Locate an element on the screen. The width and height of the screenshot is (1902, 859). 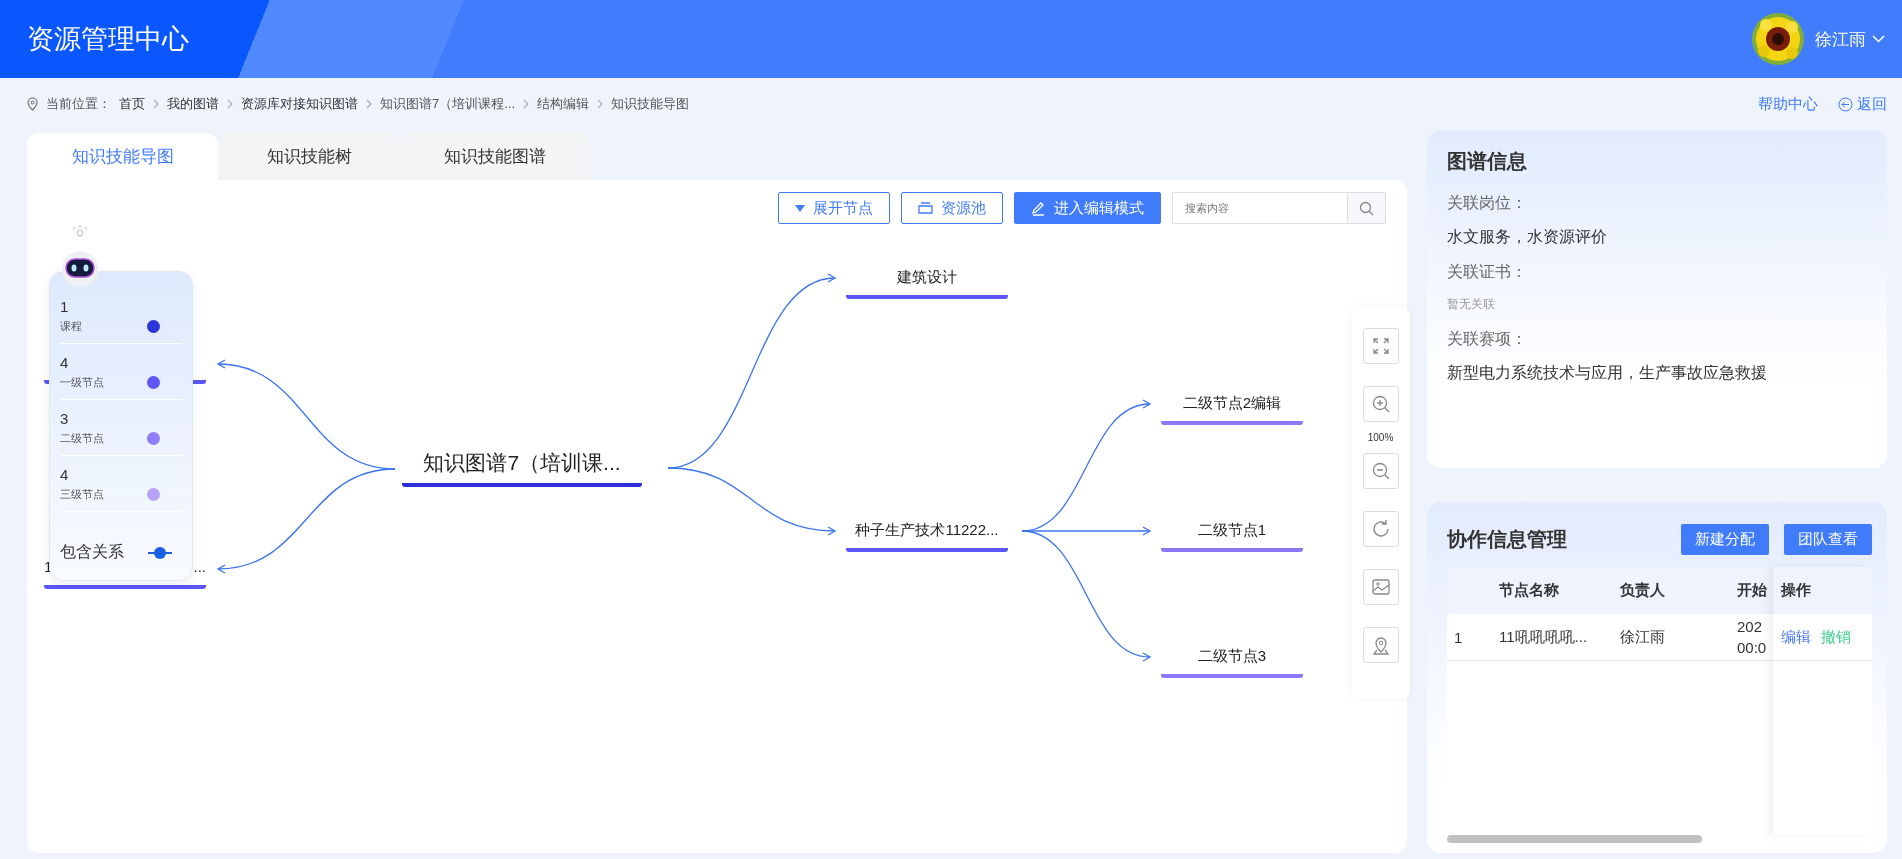
zoom-reading: 100% is located at coordinates (1380, 437).